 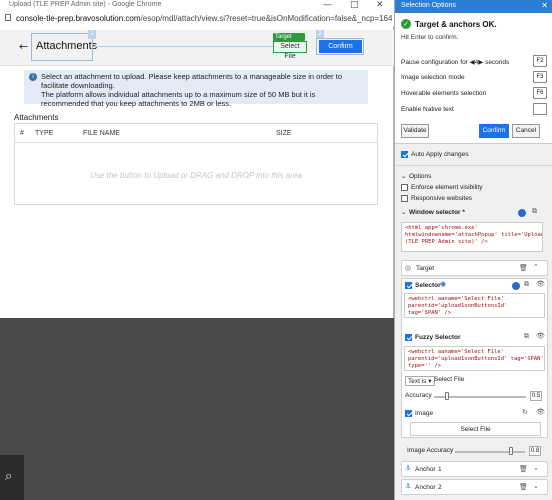 I want to click on image-mode-key: F3, so click(x=540, y=77).